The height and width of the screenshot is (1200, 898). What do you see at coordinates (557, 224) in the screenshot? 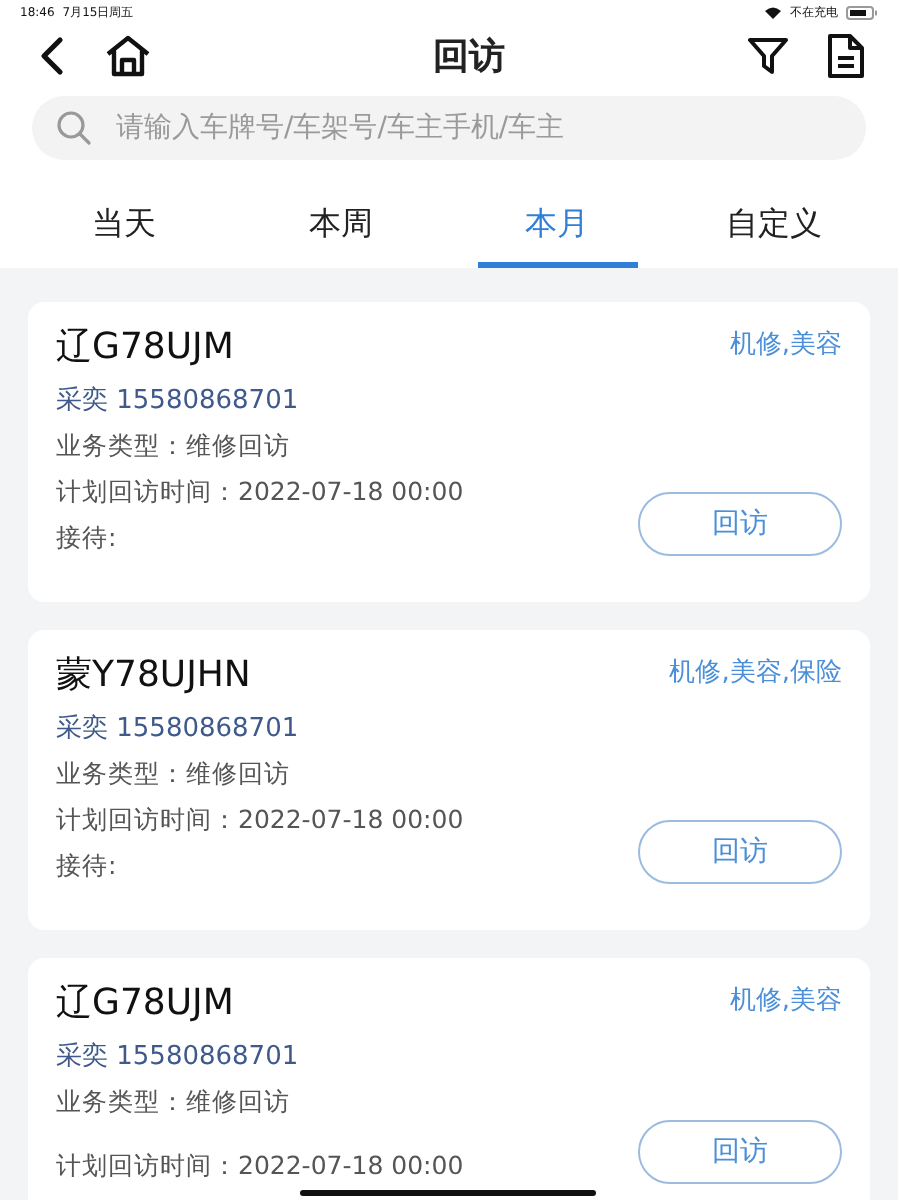
I see `tab: 本月` at bounding box center [557, 224].